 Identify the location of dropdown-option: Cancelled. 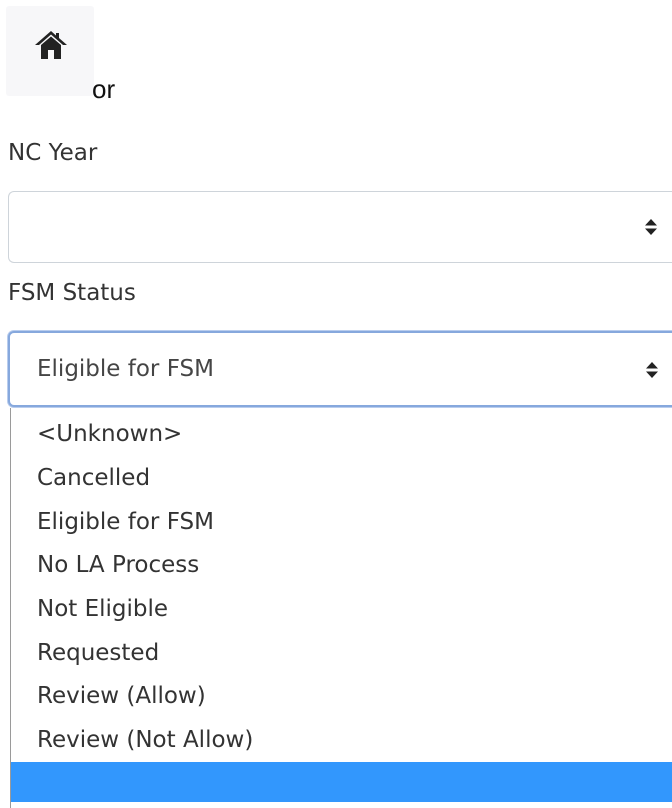
(93, 478).